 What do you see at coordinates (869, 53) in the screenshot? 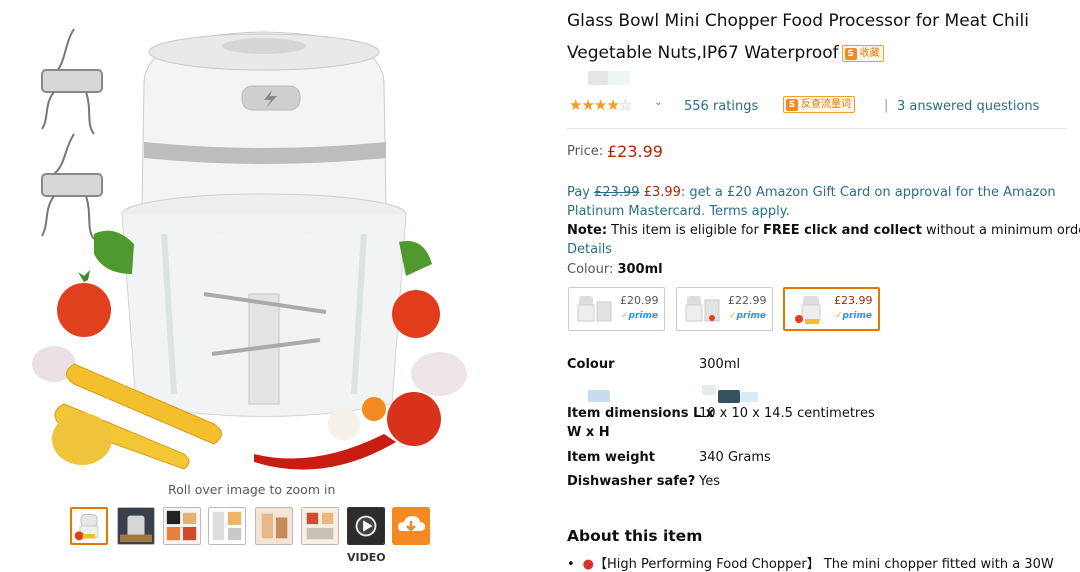
I see `collect-badge-label: 收藏` at bounding box center [869, 53].